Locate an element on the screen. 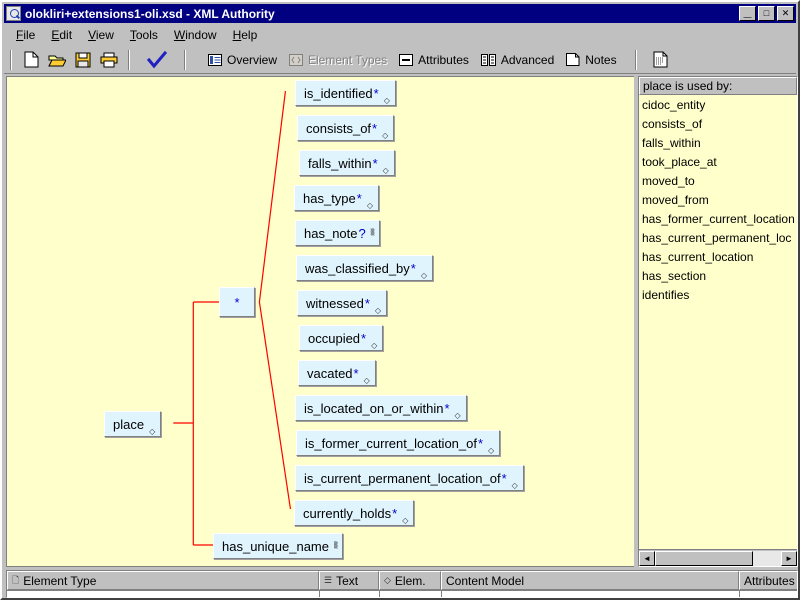 The image size is (800, 600). grid-column-label: Content Model is located at coordinates (485, 580).